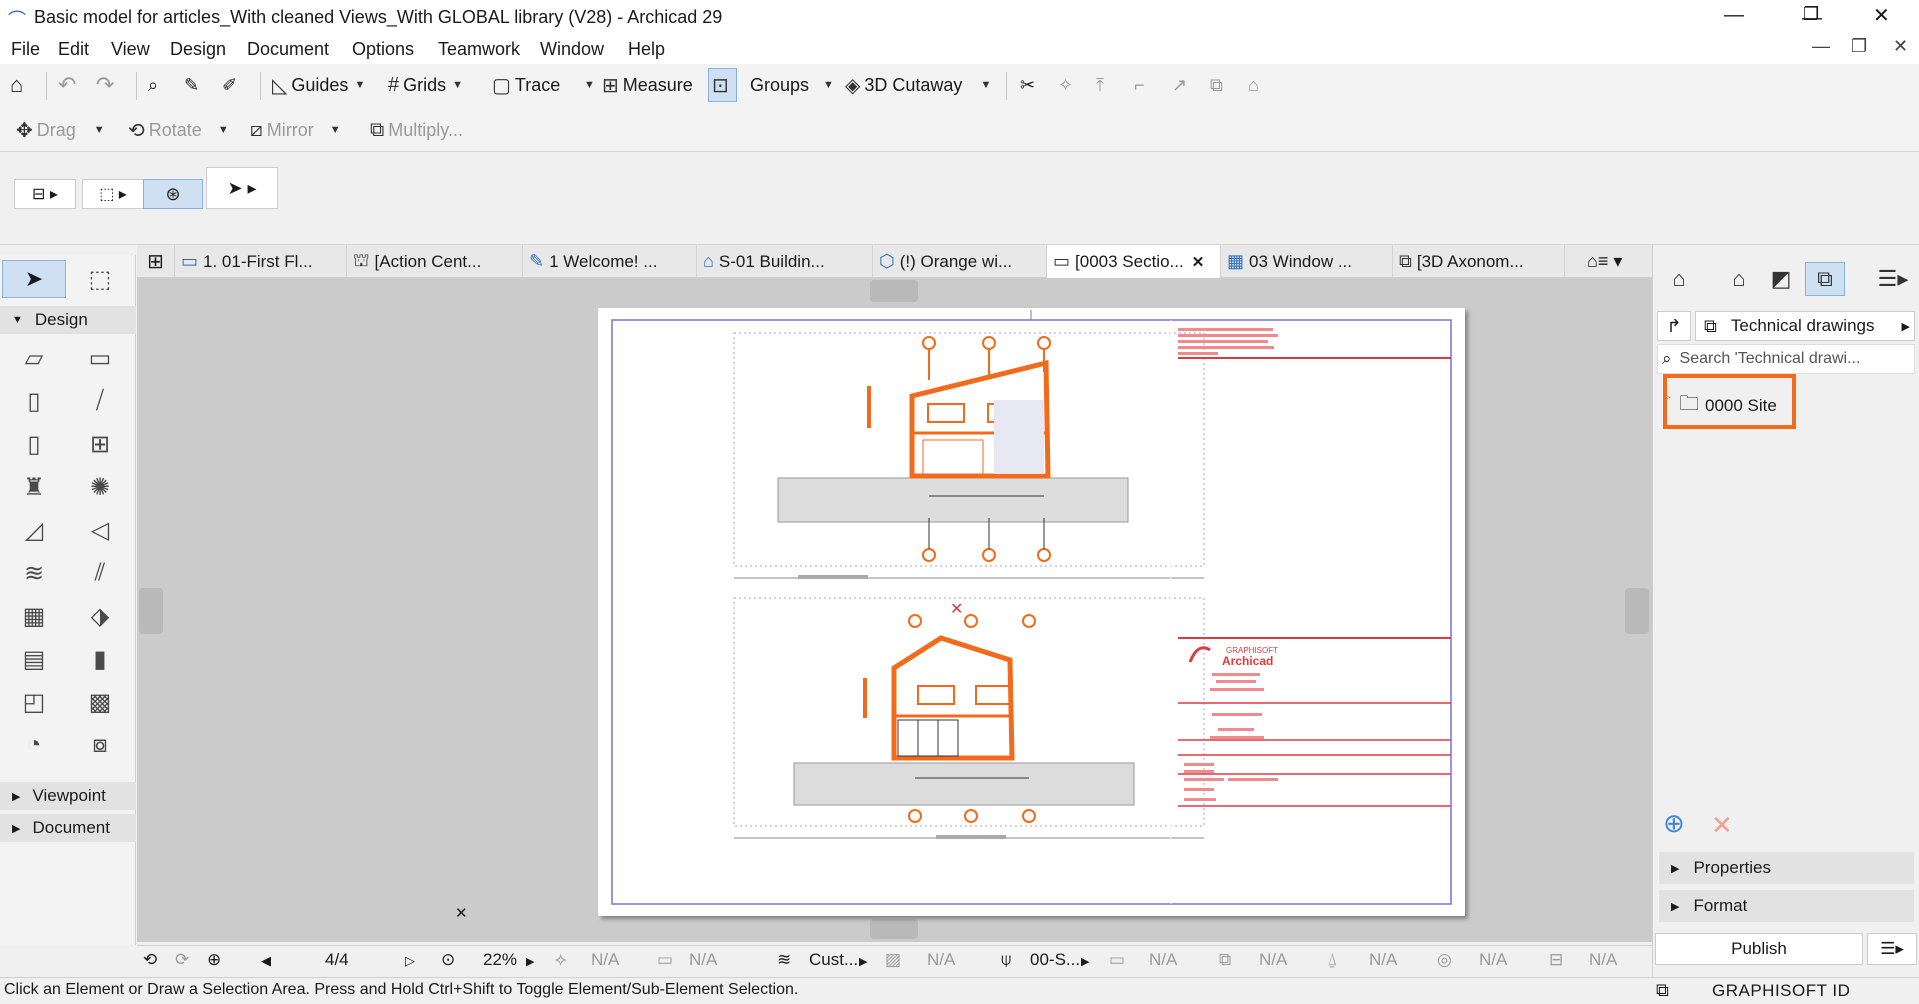  What do you see at coordinates (647, 85) in the screenshot?
I see `measure-button: ⊞ Measure` at bounding box center [647, 85].